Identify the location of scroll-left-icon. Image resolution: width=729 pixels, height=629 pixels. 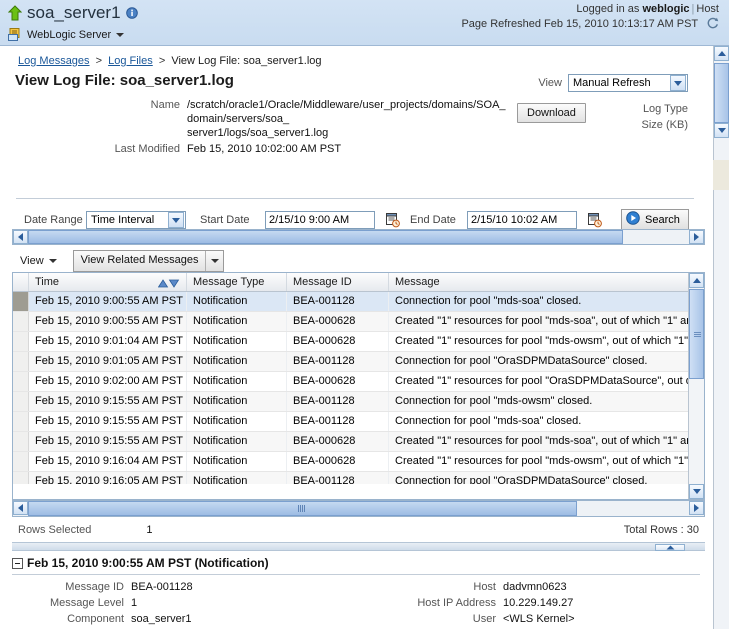
(20, 237).